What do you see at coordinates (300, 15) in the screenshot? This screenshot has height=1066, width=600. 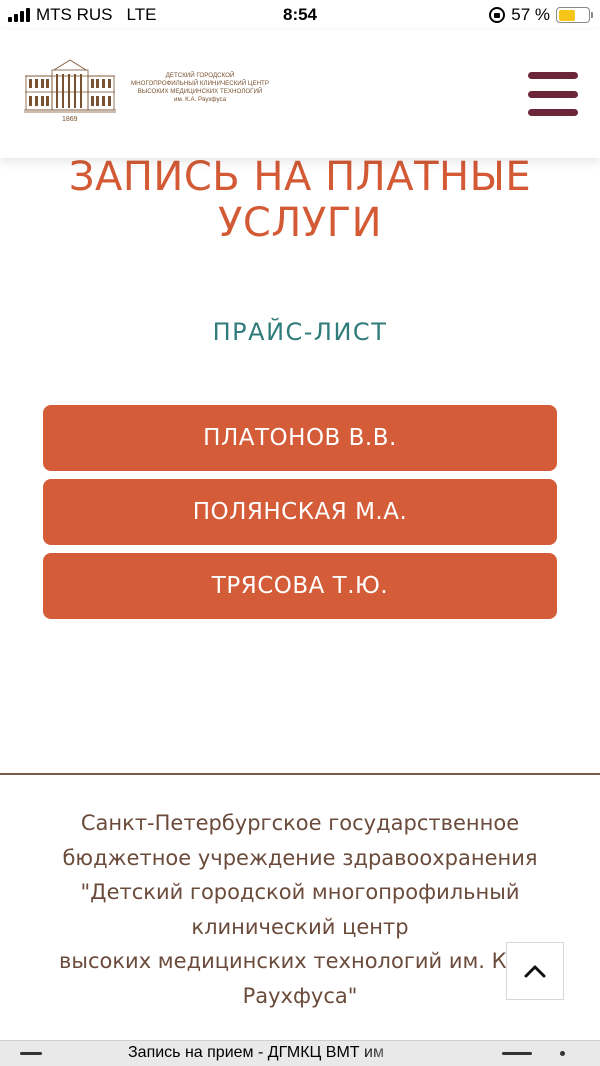 I see `status-bar: MTS RUS LTE 8:54 57 %` at bounding box center [300, 15].